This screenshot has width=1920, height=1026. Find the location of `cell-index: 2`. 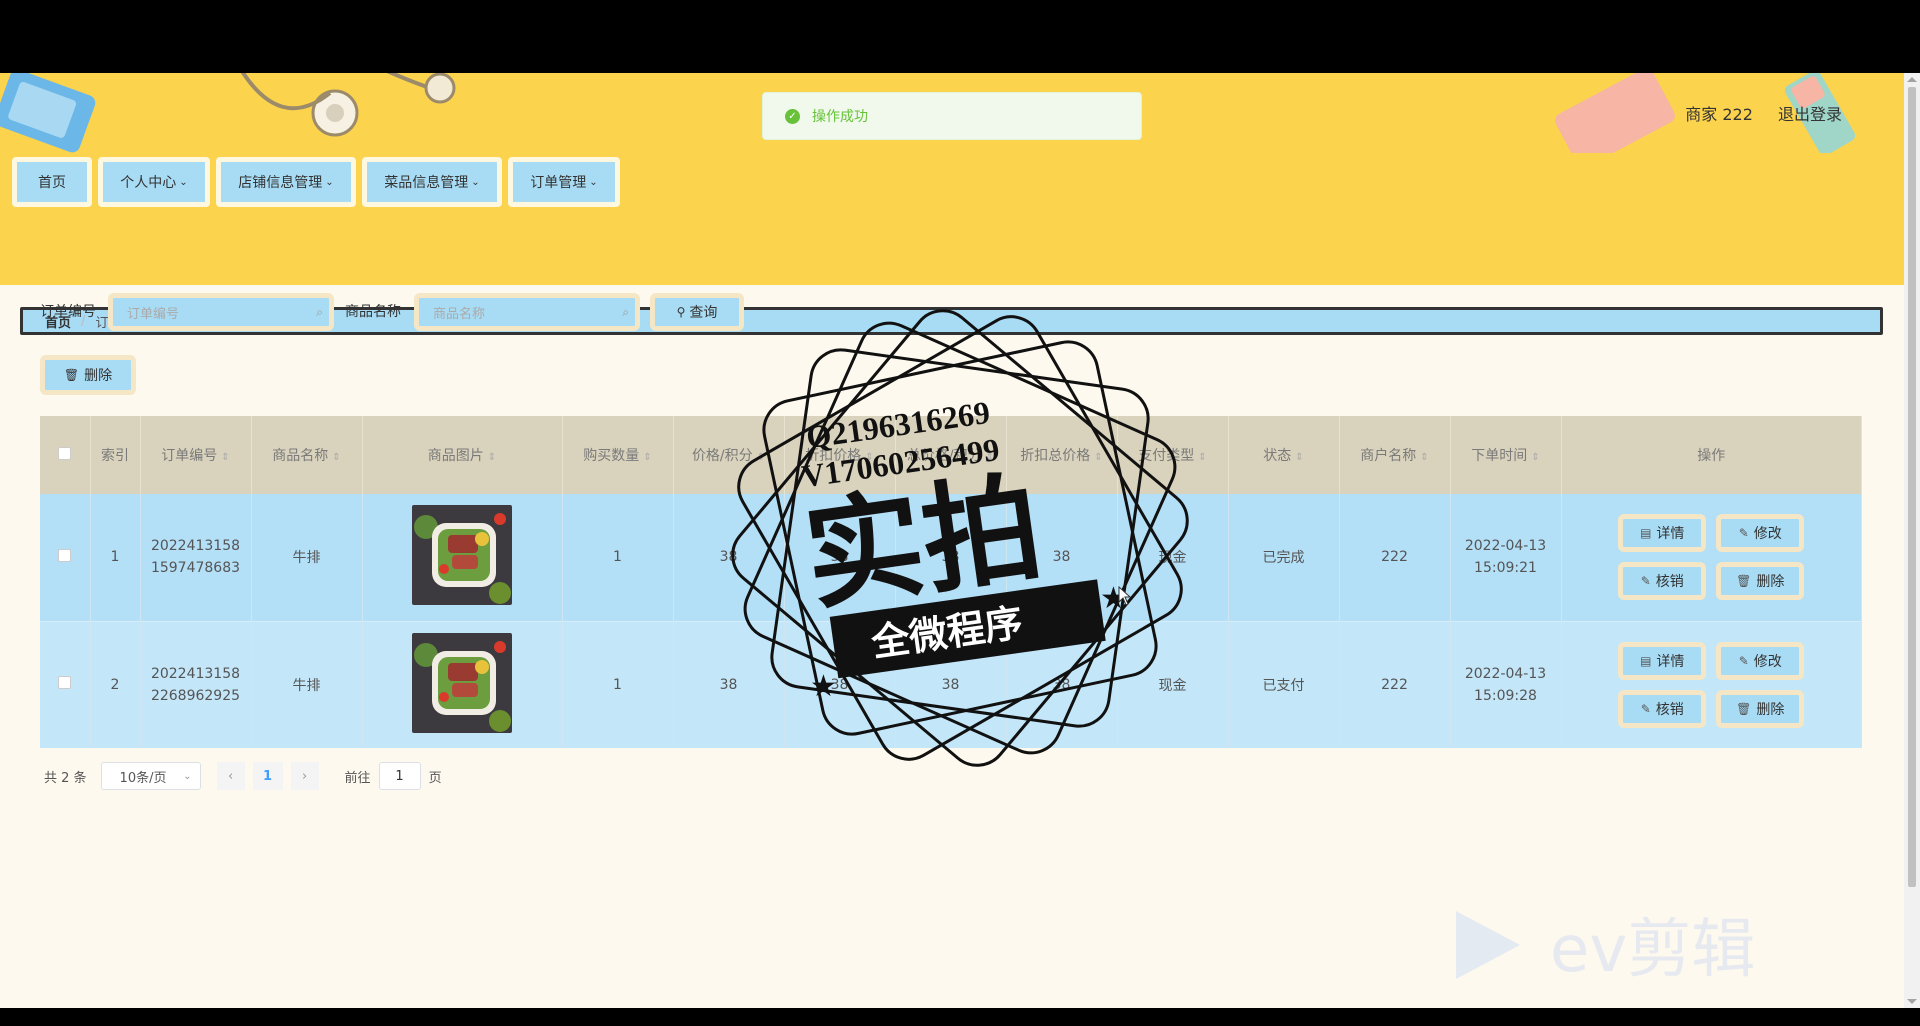

cell-index: 2 is located at coordinates (115, 684).